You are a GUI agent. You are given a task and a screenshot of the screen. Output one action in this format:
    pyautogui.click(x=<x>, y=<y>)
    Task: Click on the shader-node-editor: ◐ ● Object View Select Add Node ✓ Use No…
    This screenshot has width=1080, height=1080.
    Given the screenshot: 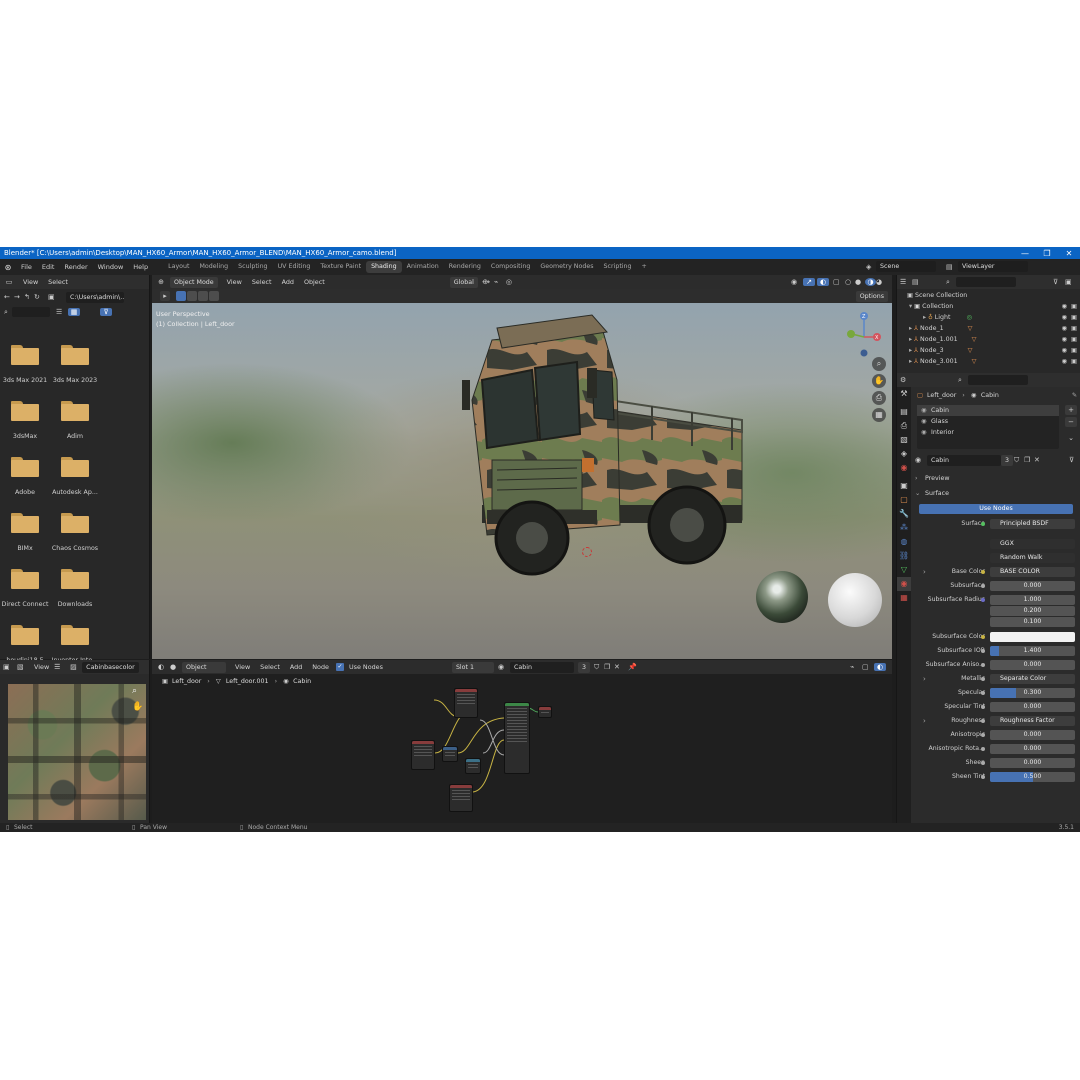 What is the action you would take?
    pyautogui.click(x=522, y=741)
    